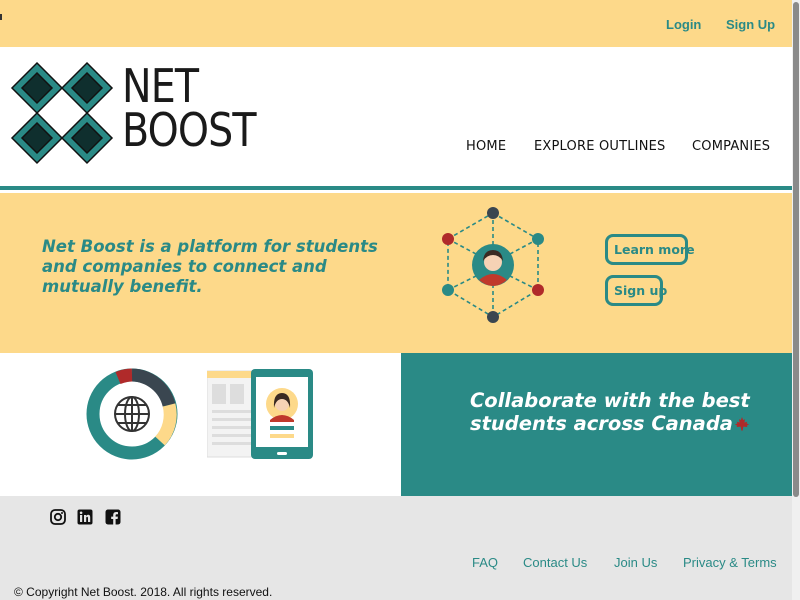 The height and width of the screenshot is (600, 800). Describe the element at coordinates (485, 562) in the screenshot. I see `footer-link-faq: FAQ` at that location.